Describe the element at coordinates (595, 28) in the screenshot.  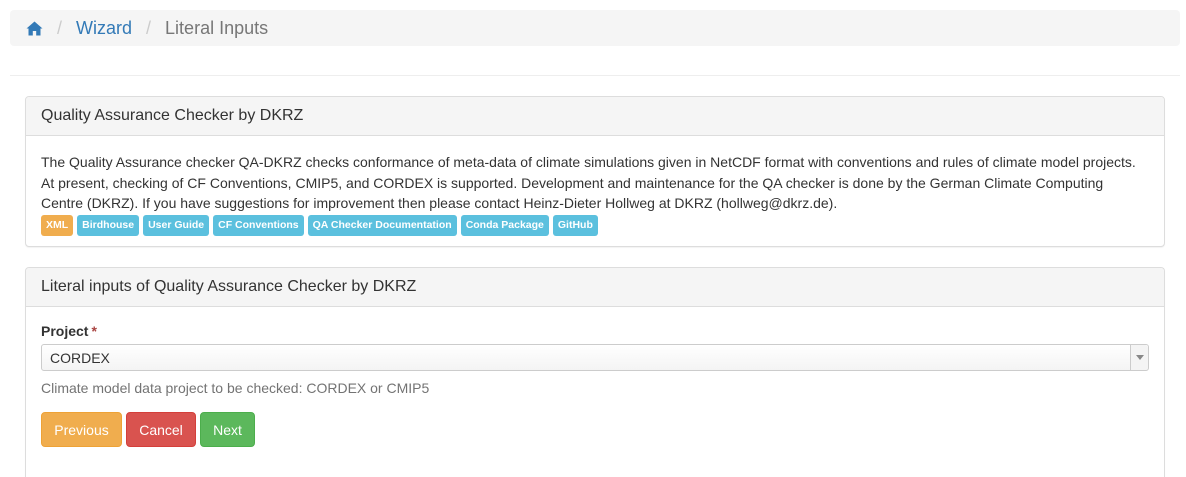
I see `breadcrumb: / Wizard / Literal Inputs` at that location.